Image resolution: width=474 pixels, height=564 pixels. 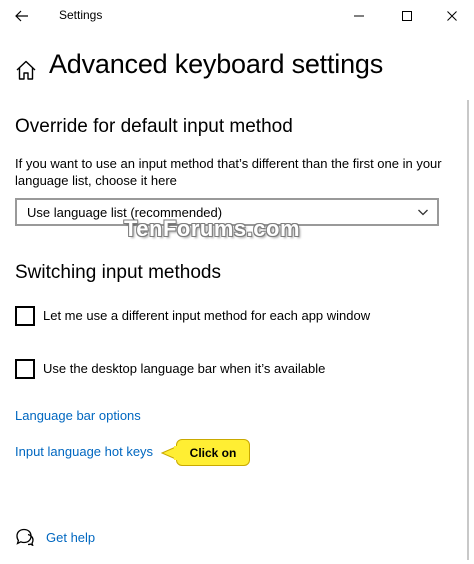 I want to click on watermark: TenForums.com, so click(x=212, y=228).